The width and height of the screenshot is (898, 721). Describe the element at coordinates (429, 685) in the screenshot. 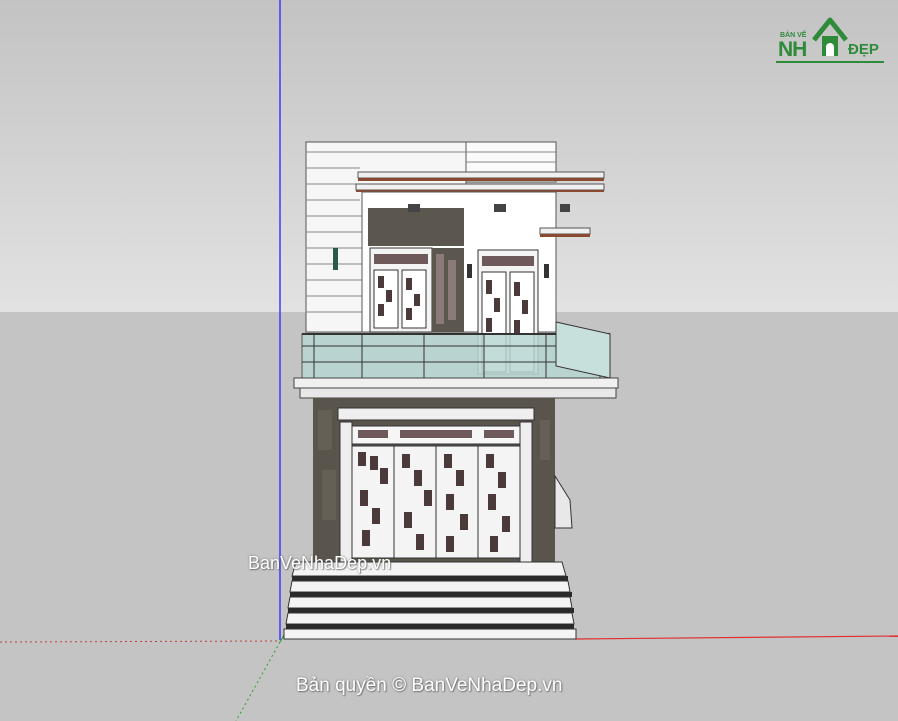

I see `watermark-bottom: Bản quyền © BanVeNhaDep.vn` at that location.